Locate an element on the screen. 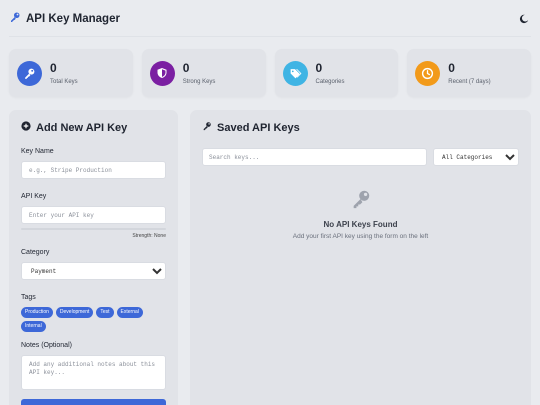 This screenshot has width=540, height=405. panel-heading: Saved API Keys is located at coordinates (360, 127).